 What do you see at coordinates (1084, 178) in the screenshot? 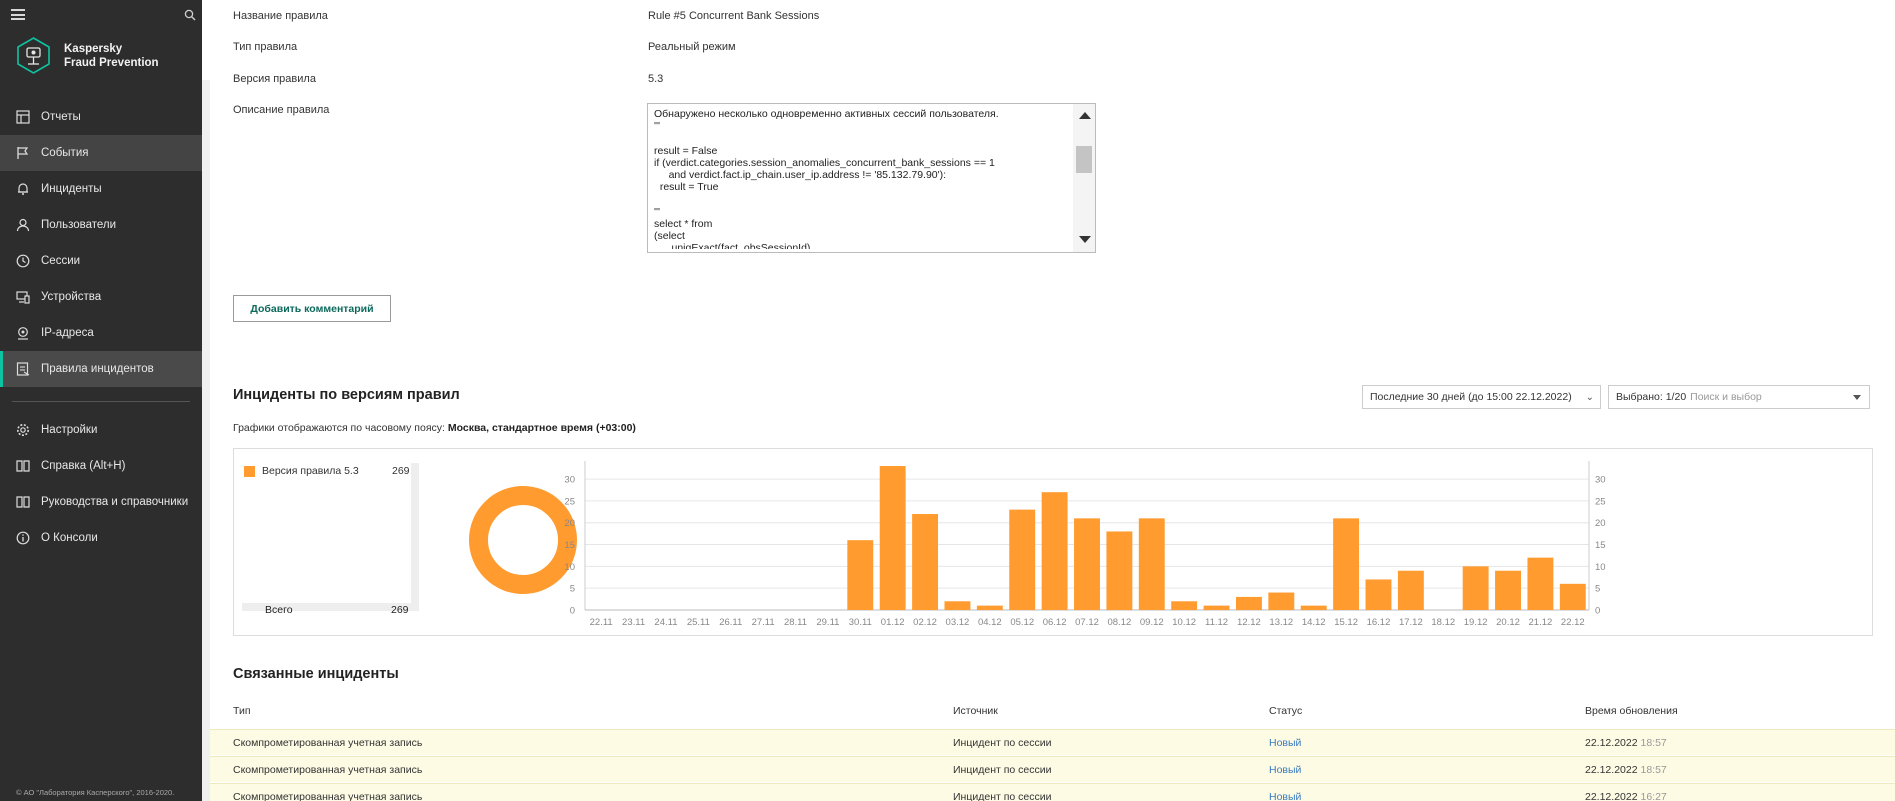
I see `description-scrollbar` at bounding box center [1084, 178].